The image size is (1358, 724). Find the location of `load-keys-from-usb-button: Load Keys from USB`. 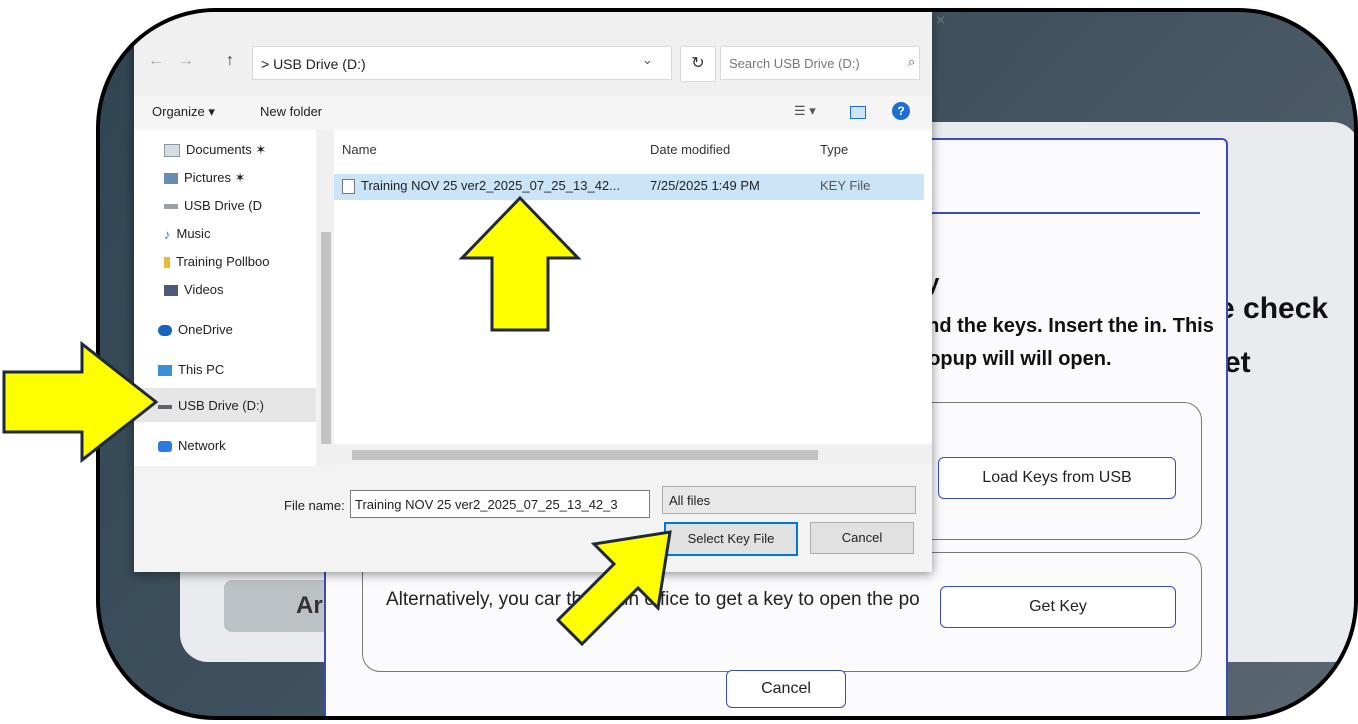

load-keys-from-usb-button: Load Keys from USB is located at coordinates (1057, 478).